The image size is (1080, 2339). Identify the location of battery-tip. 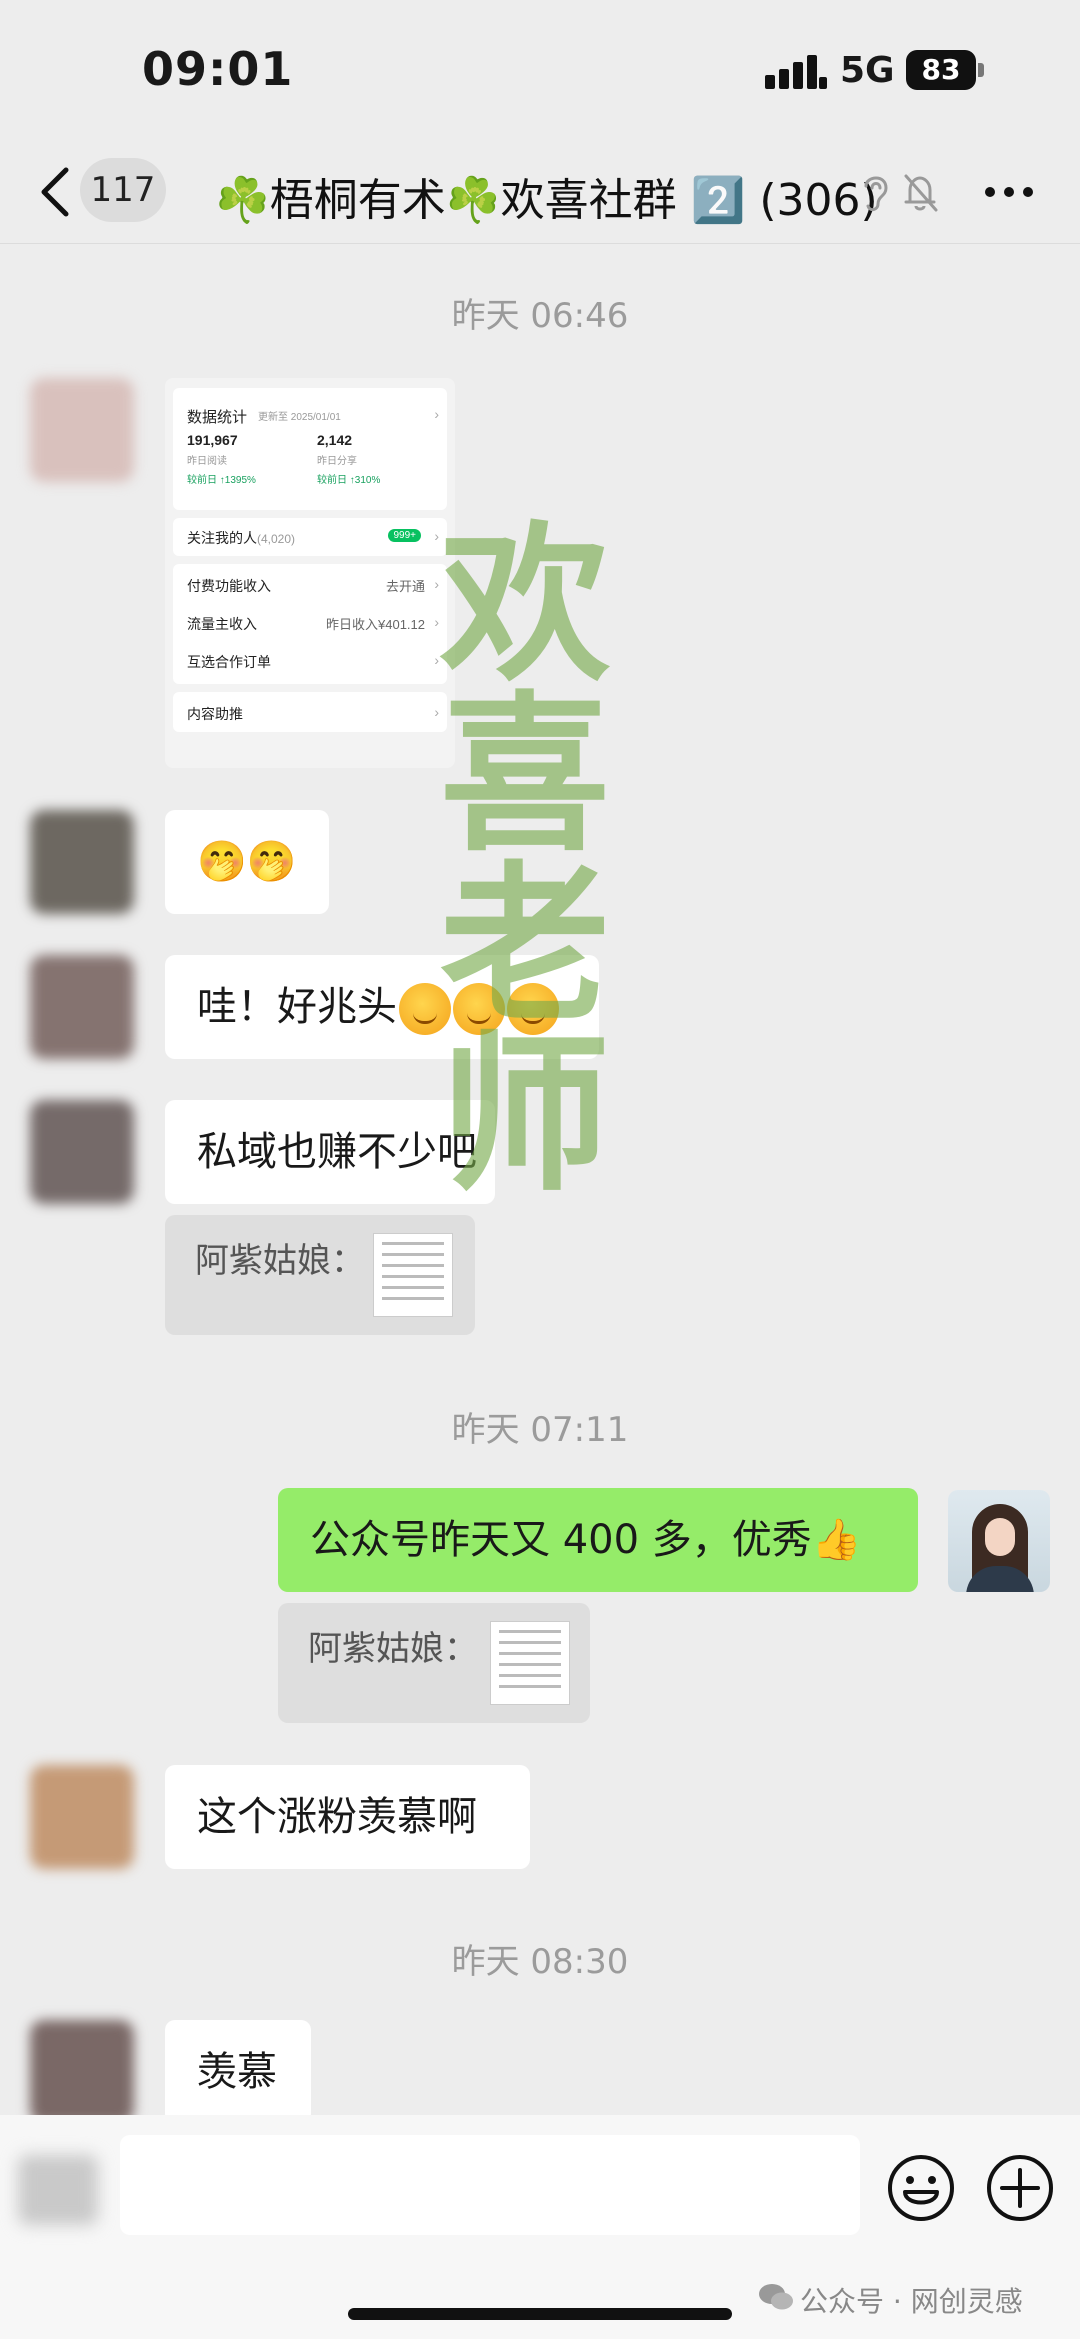
(981, 70).